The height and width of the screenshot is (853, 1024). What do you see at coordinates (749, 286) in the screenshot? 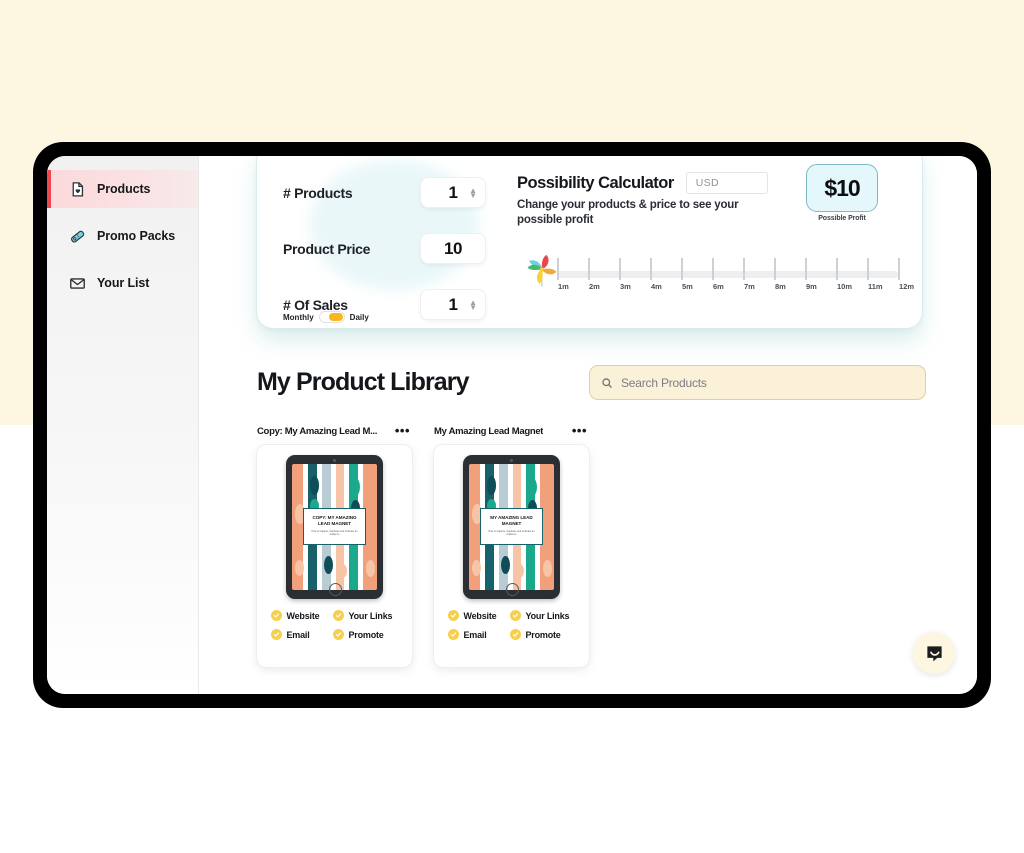
I see `timeline-tick-label: 7m` at bounding box center [749, 286].